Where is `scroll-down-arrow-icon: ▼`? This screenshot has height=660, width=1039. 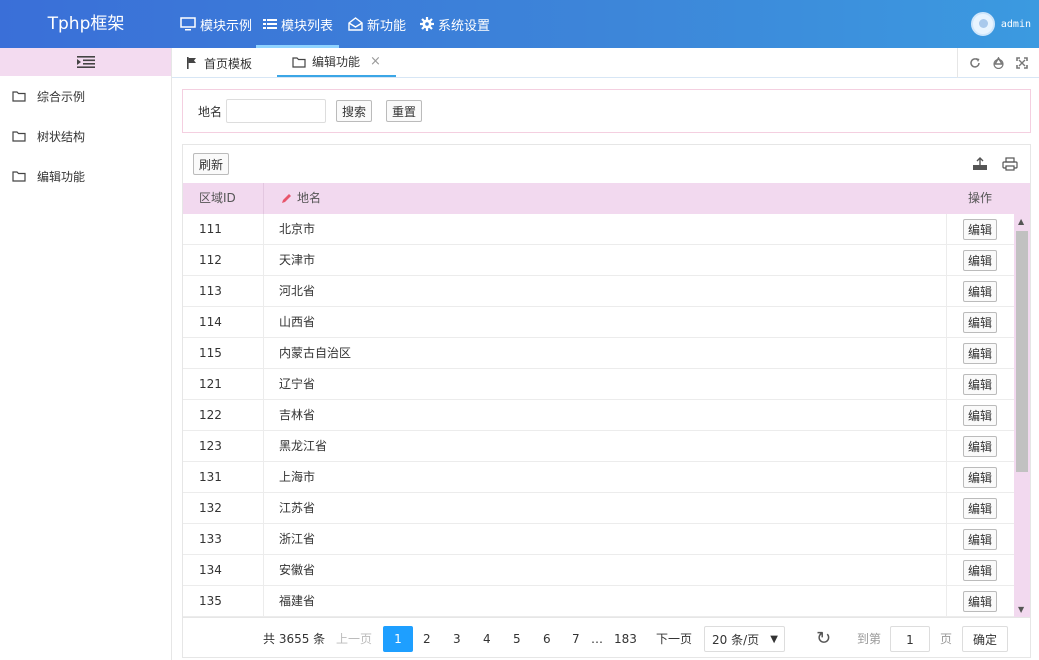 scroll-down-arrow-icon: ▼ is located at coordinates (1021, 609).